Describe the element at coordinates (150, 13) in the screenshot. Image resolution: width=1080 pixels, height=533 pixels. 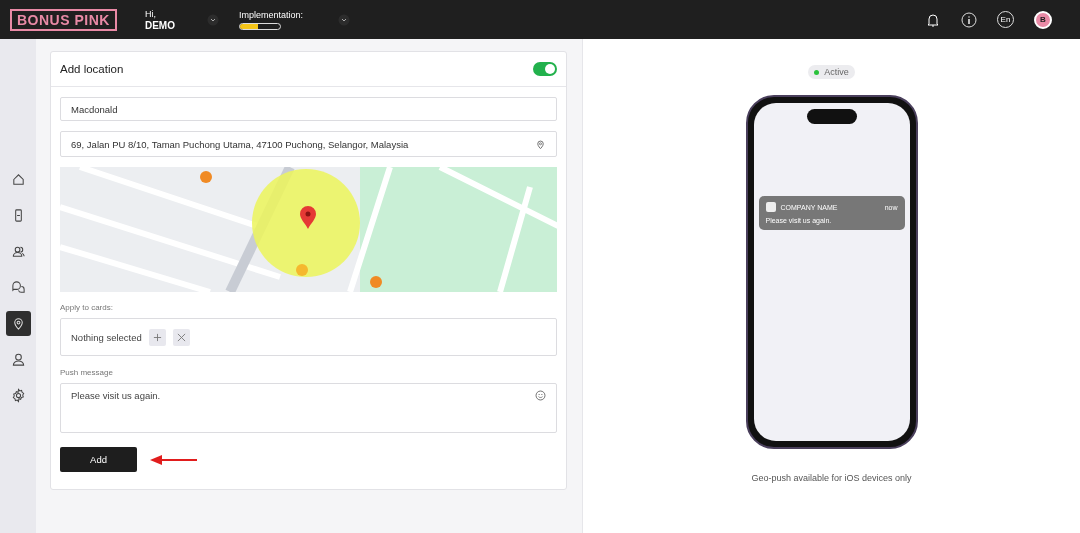
I see `greeting: Hi,` at that location.